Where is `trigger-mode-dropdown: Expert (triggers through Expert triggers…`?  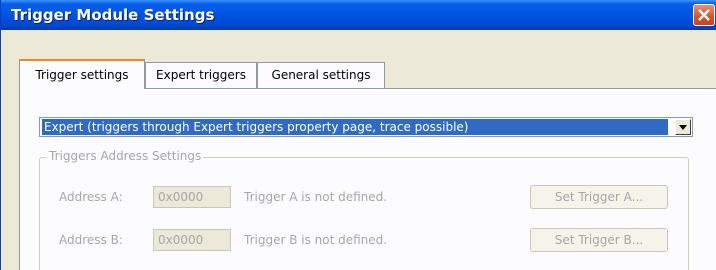
trigger-mode-dropdown: Expert (triggers through Expert triggers… is located at coordinates (366, 127).